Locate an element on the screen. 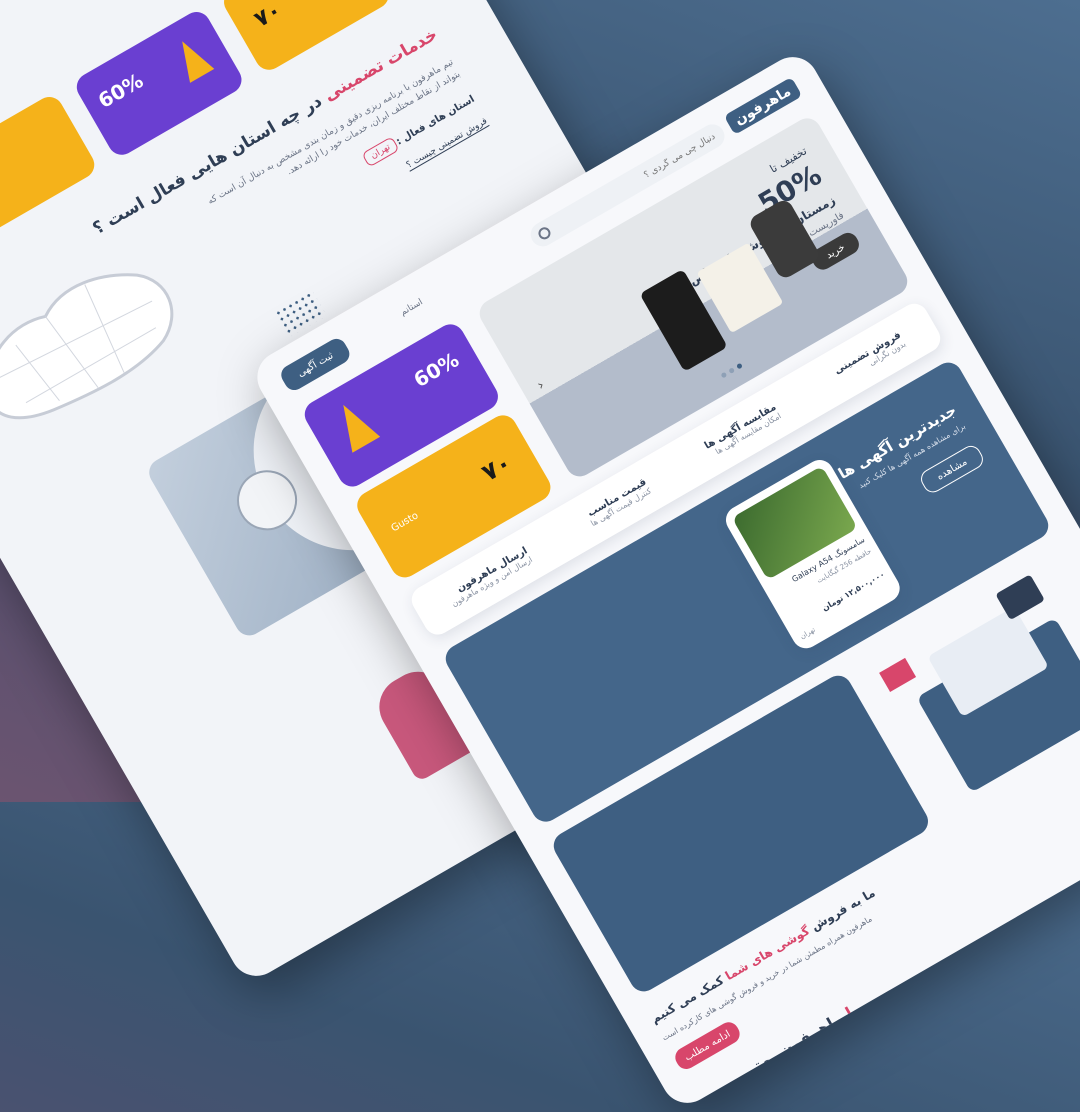 The image size is (1080, 1112). footer-title-pre: با is located at coordinates (852, 1011).